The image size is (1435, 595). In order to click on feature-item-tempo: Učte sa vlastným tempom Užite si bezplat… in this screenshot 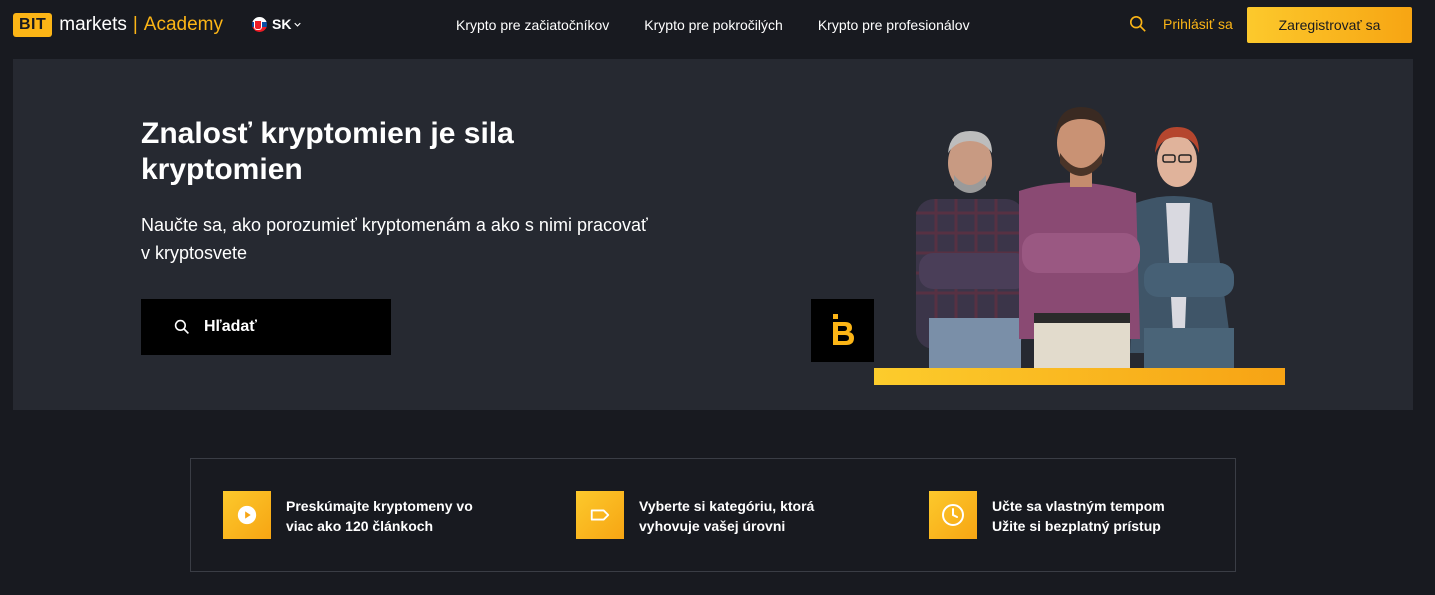, I will do `click(1047, 515)`.